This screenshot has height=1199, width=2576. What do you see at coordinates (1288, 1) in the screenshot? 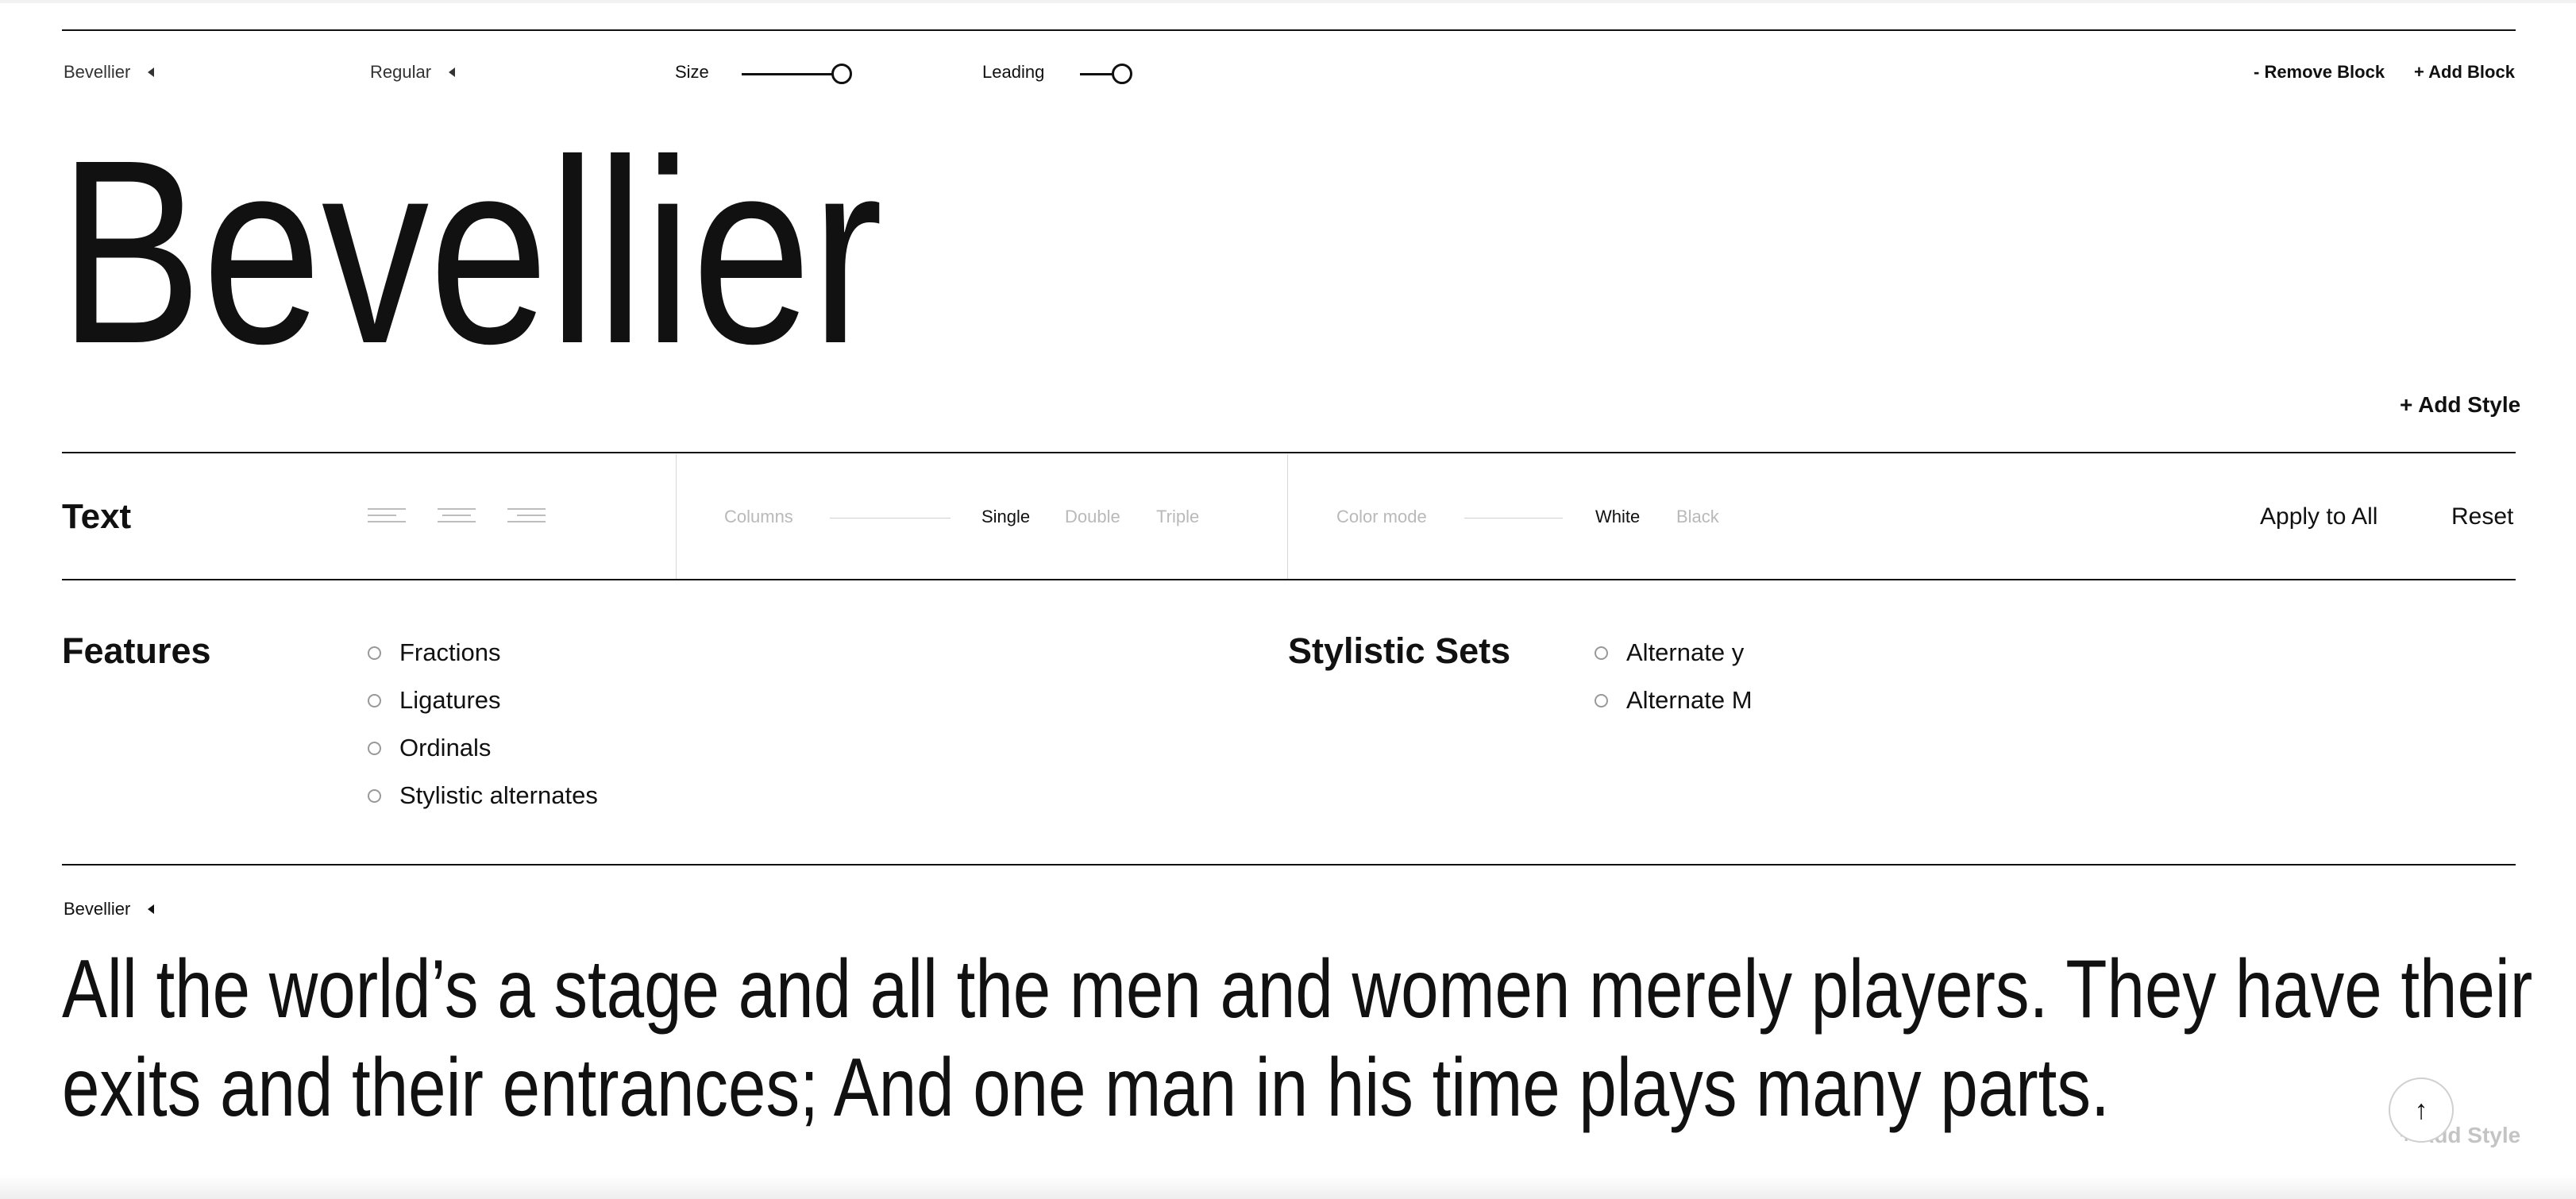
I see `top-edge` at bounding box center [1288, 1].